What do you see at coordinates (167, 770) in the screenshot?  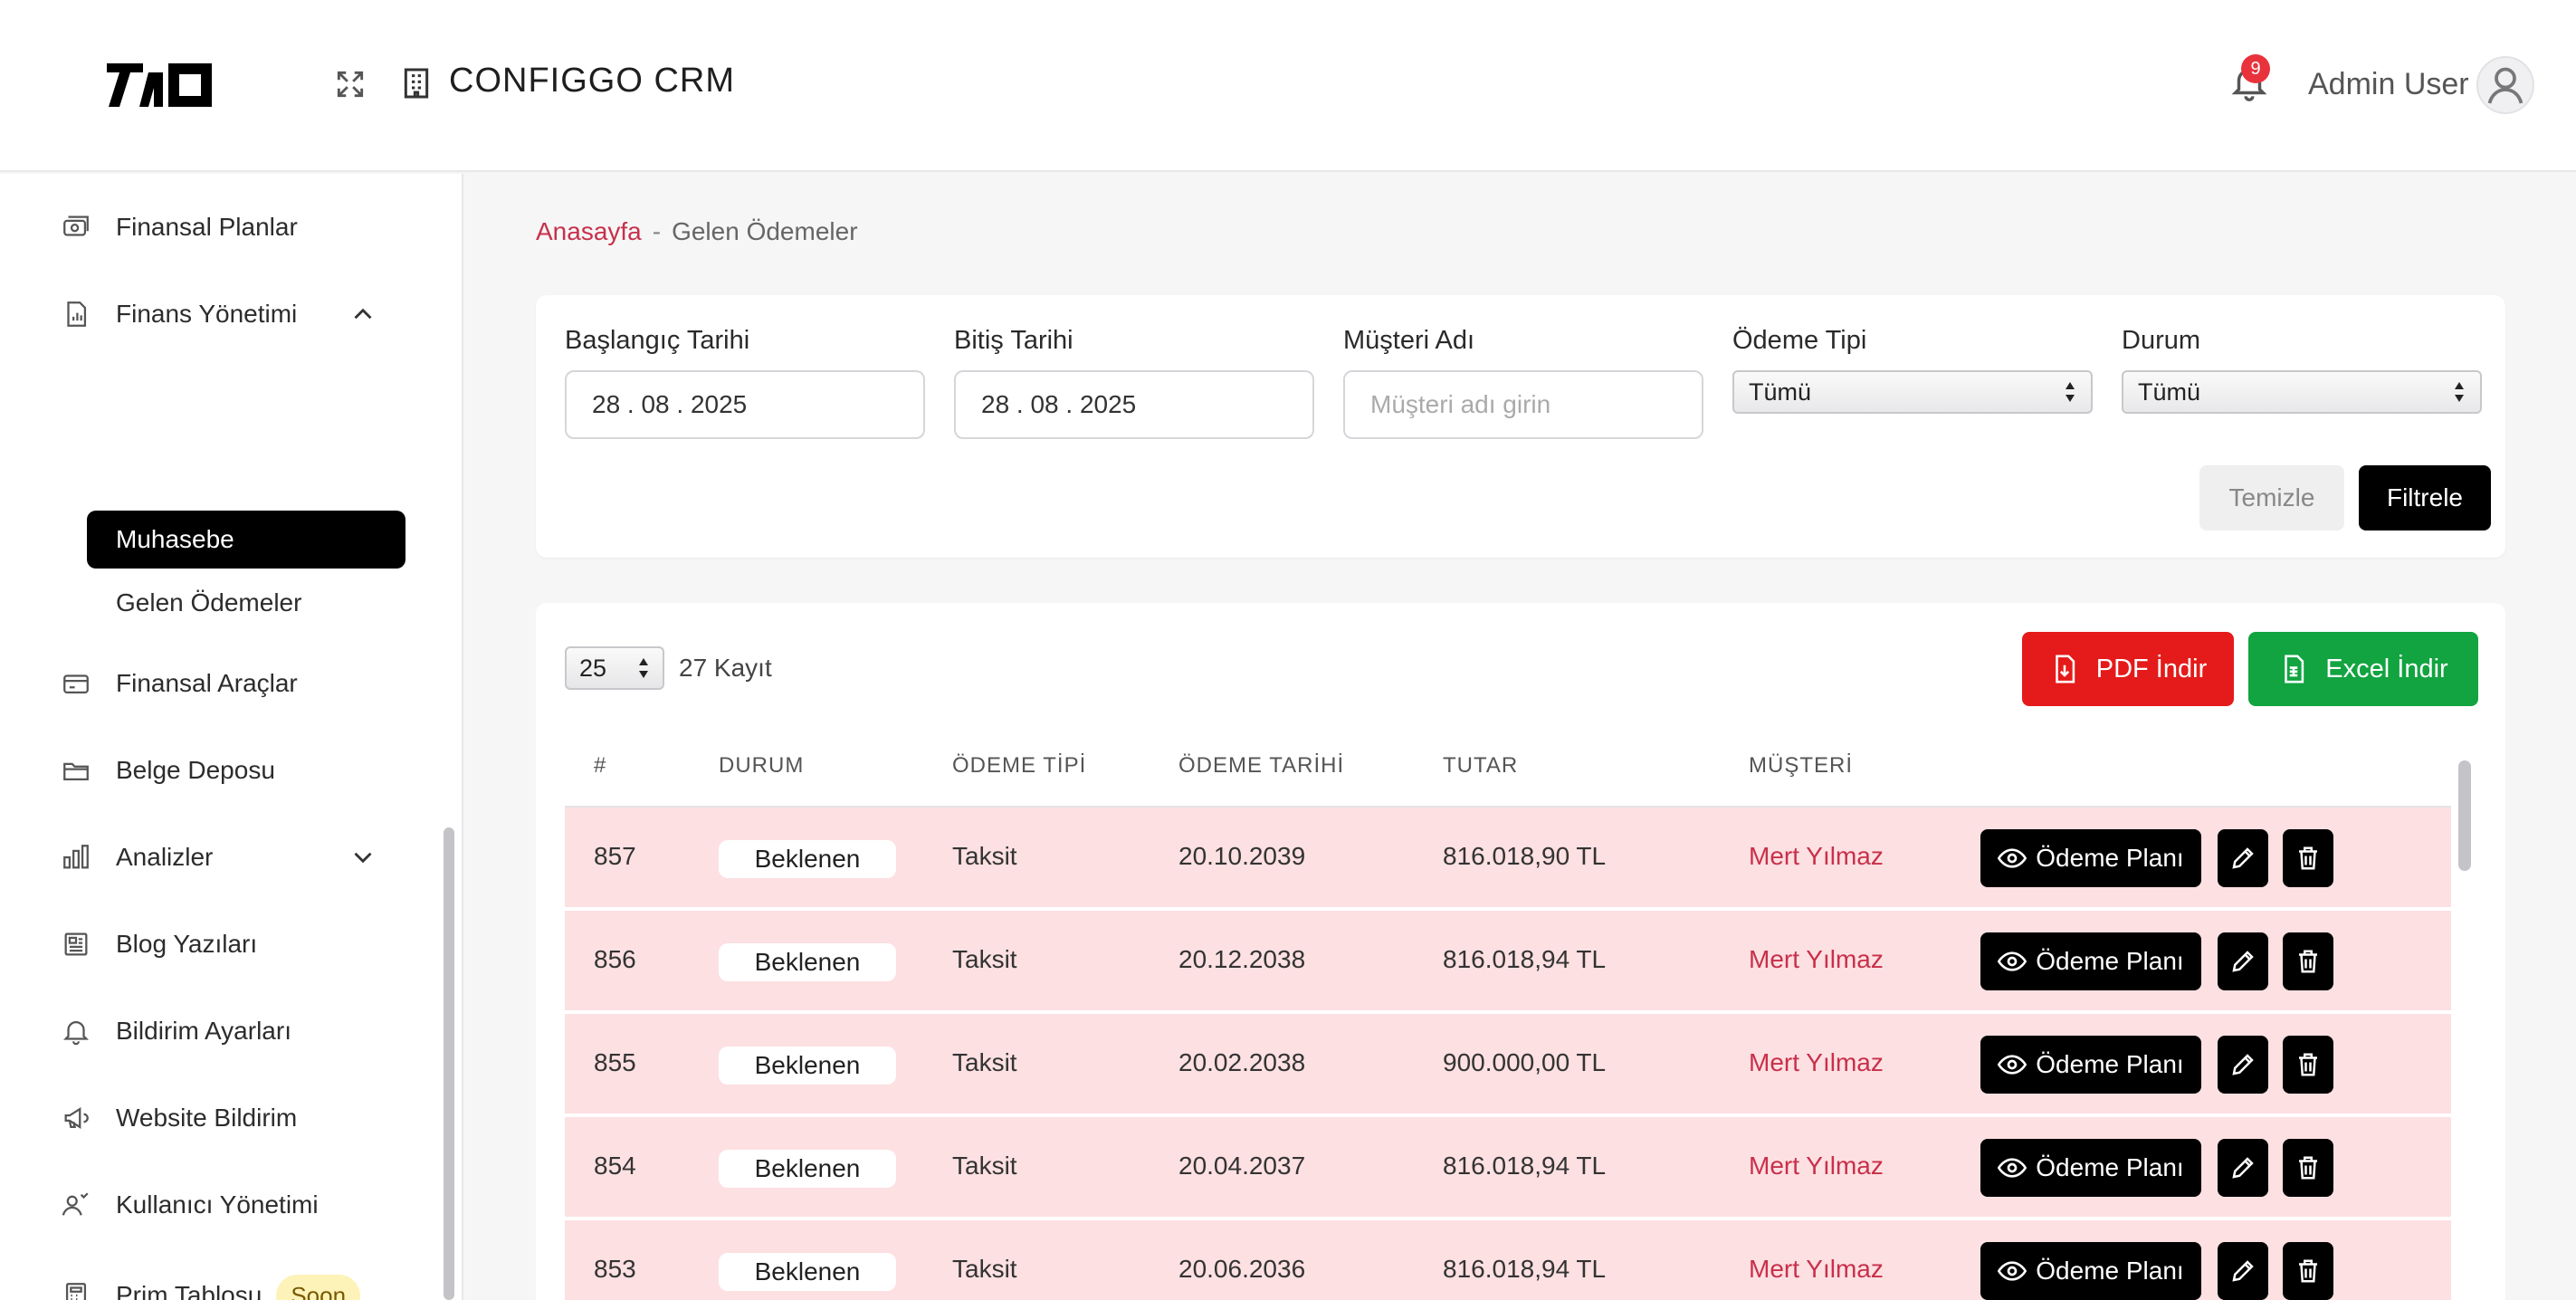 I see `sidebar-item-belge-deposu: Belge Deposu` at bounding box center [167, 770].